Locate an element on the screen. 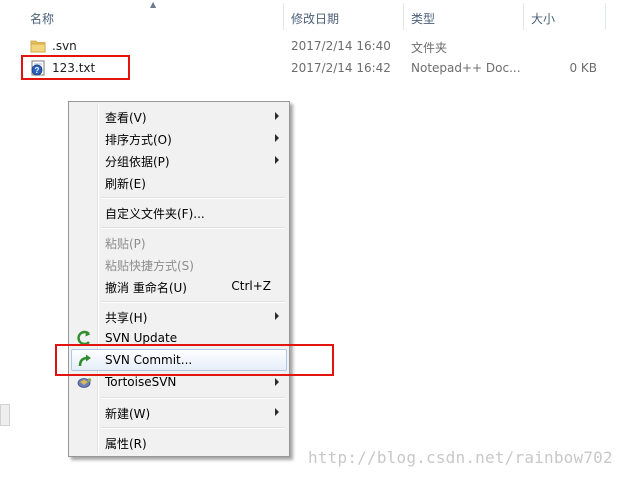 Image resolution: width=630 pixels, height=478 pixels. menu-item-view: 查看(V) is located at coordinates (179, 116).